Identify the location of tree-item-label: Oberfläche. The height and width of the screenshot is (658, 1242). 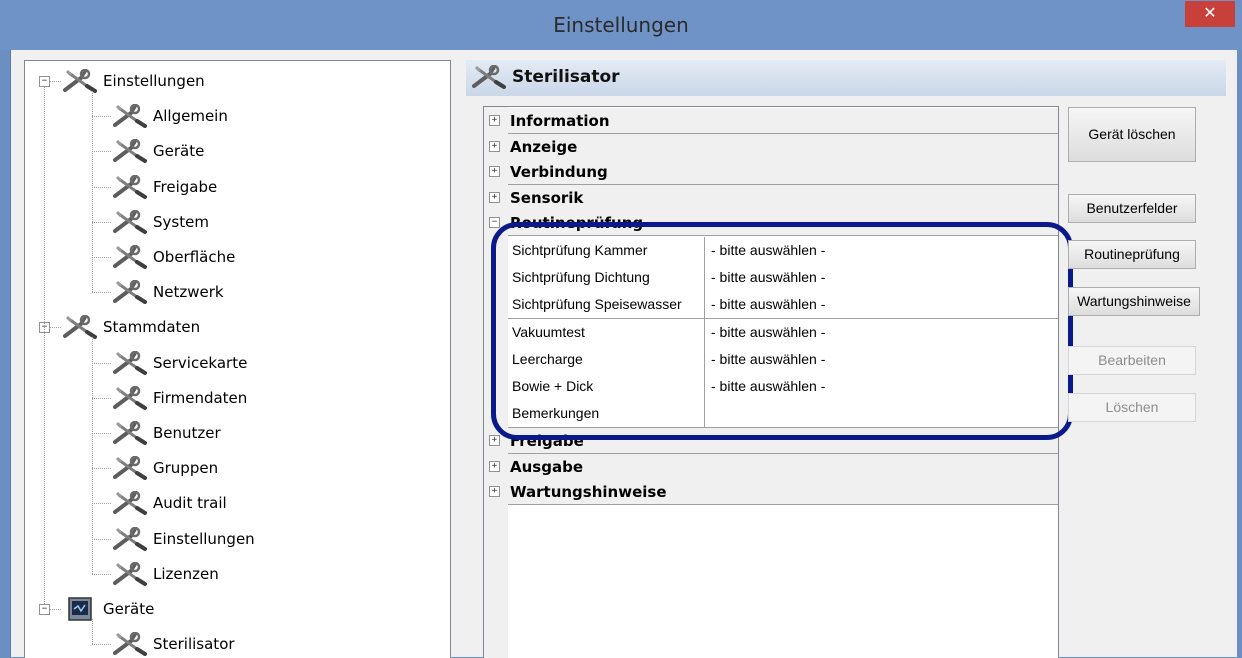
(194, 257).